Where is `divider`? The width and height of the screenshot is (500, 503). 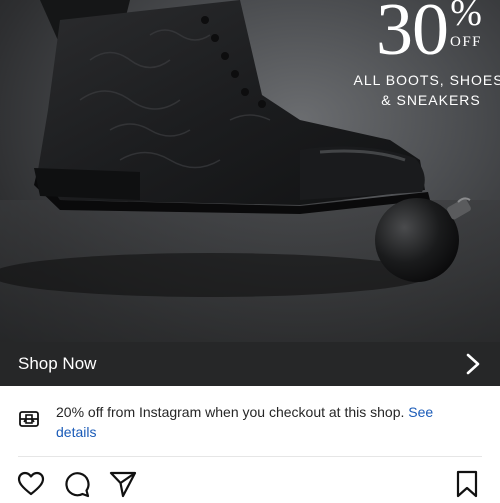 divider is located at coordinates (250, 456).